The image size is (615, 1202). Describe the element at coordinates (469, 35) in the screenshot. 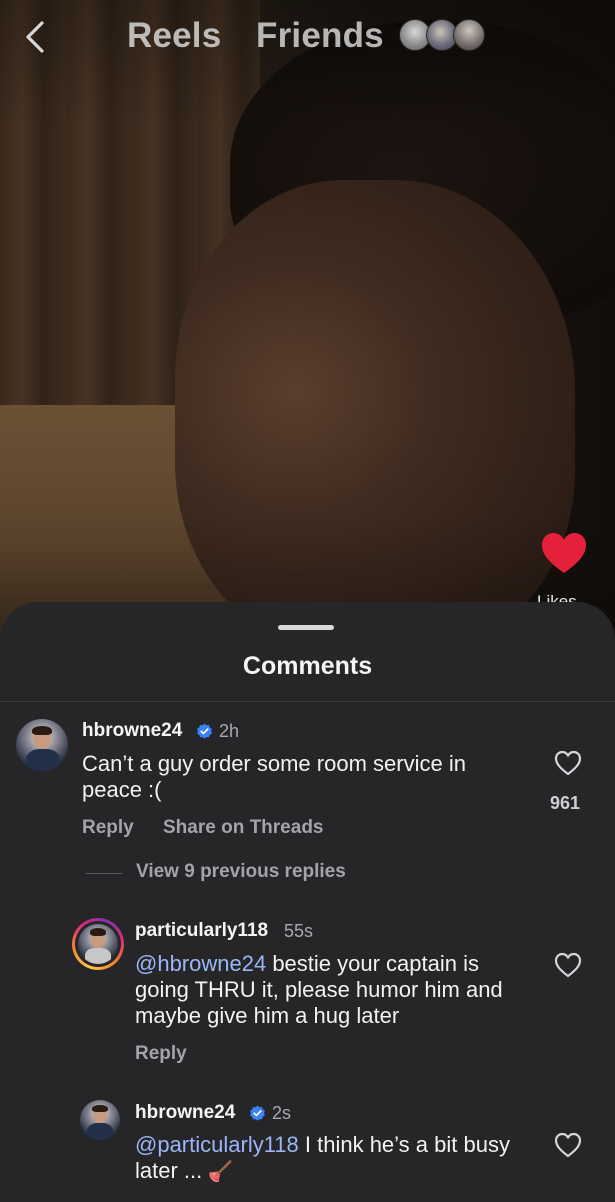

I see `friend-avatar` at that location.